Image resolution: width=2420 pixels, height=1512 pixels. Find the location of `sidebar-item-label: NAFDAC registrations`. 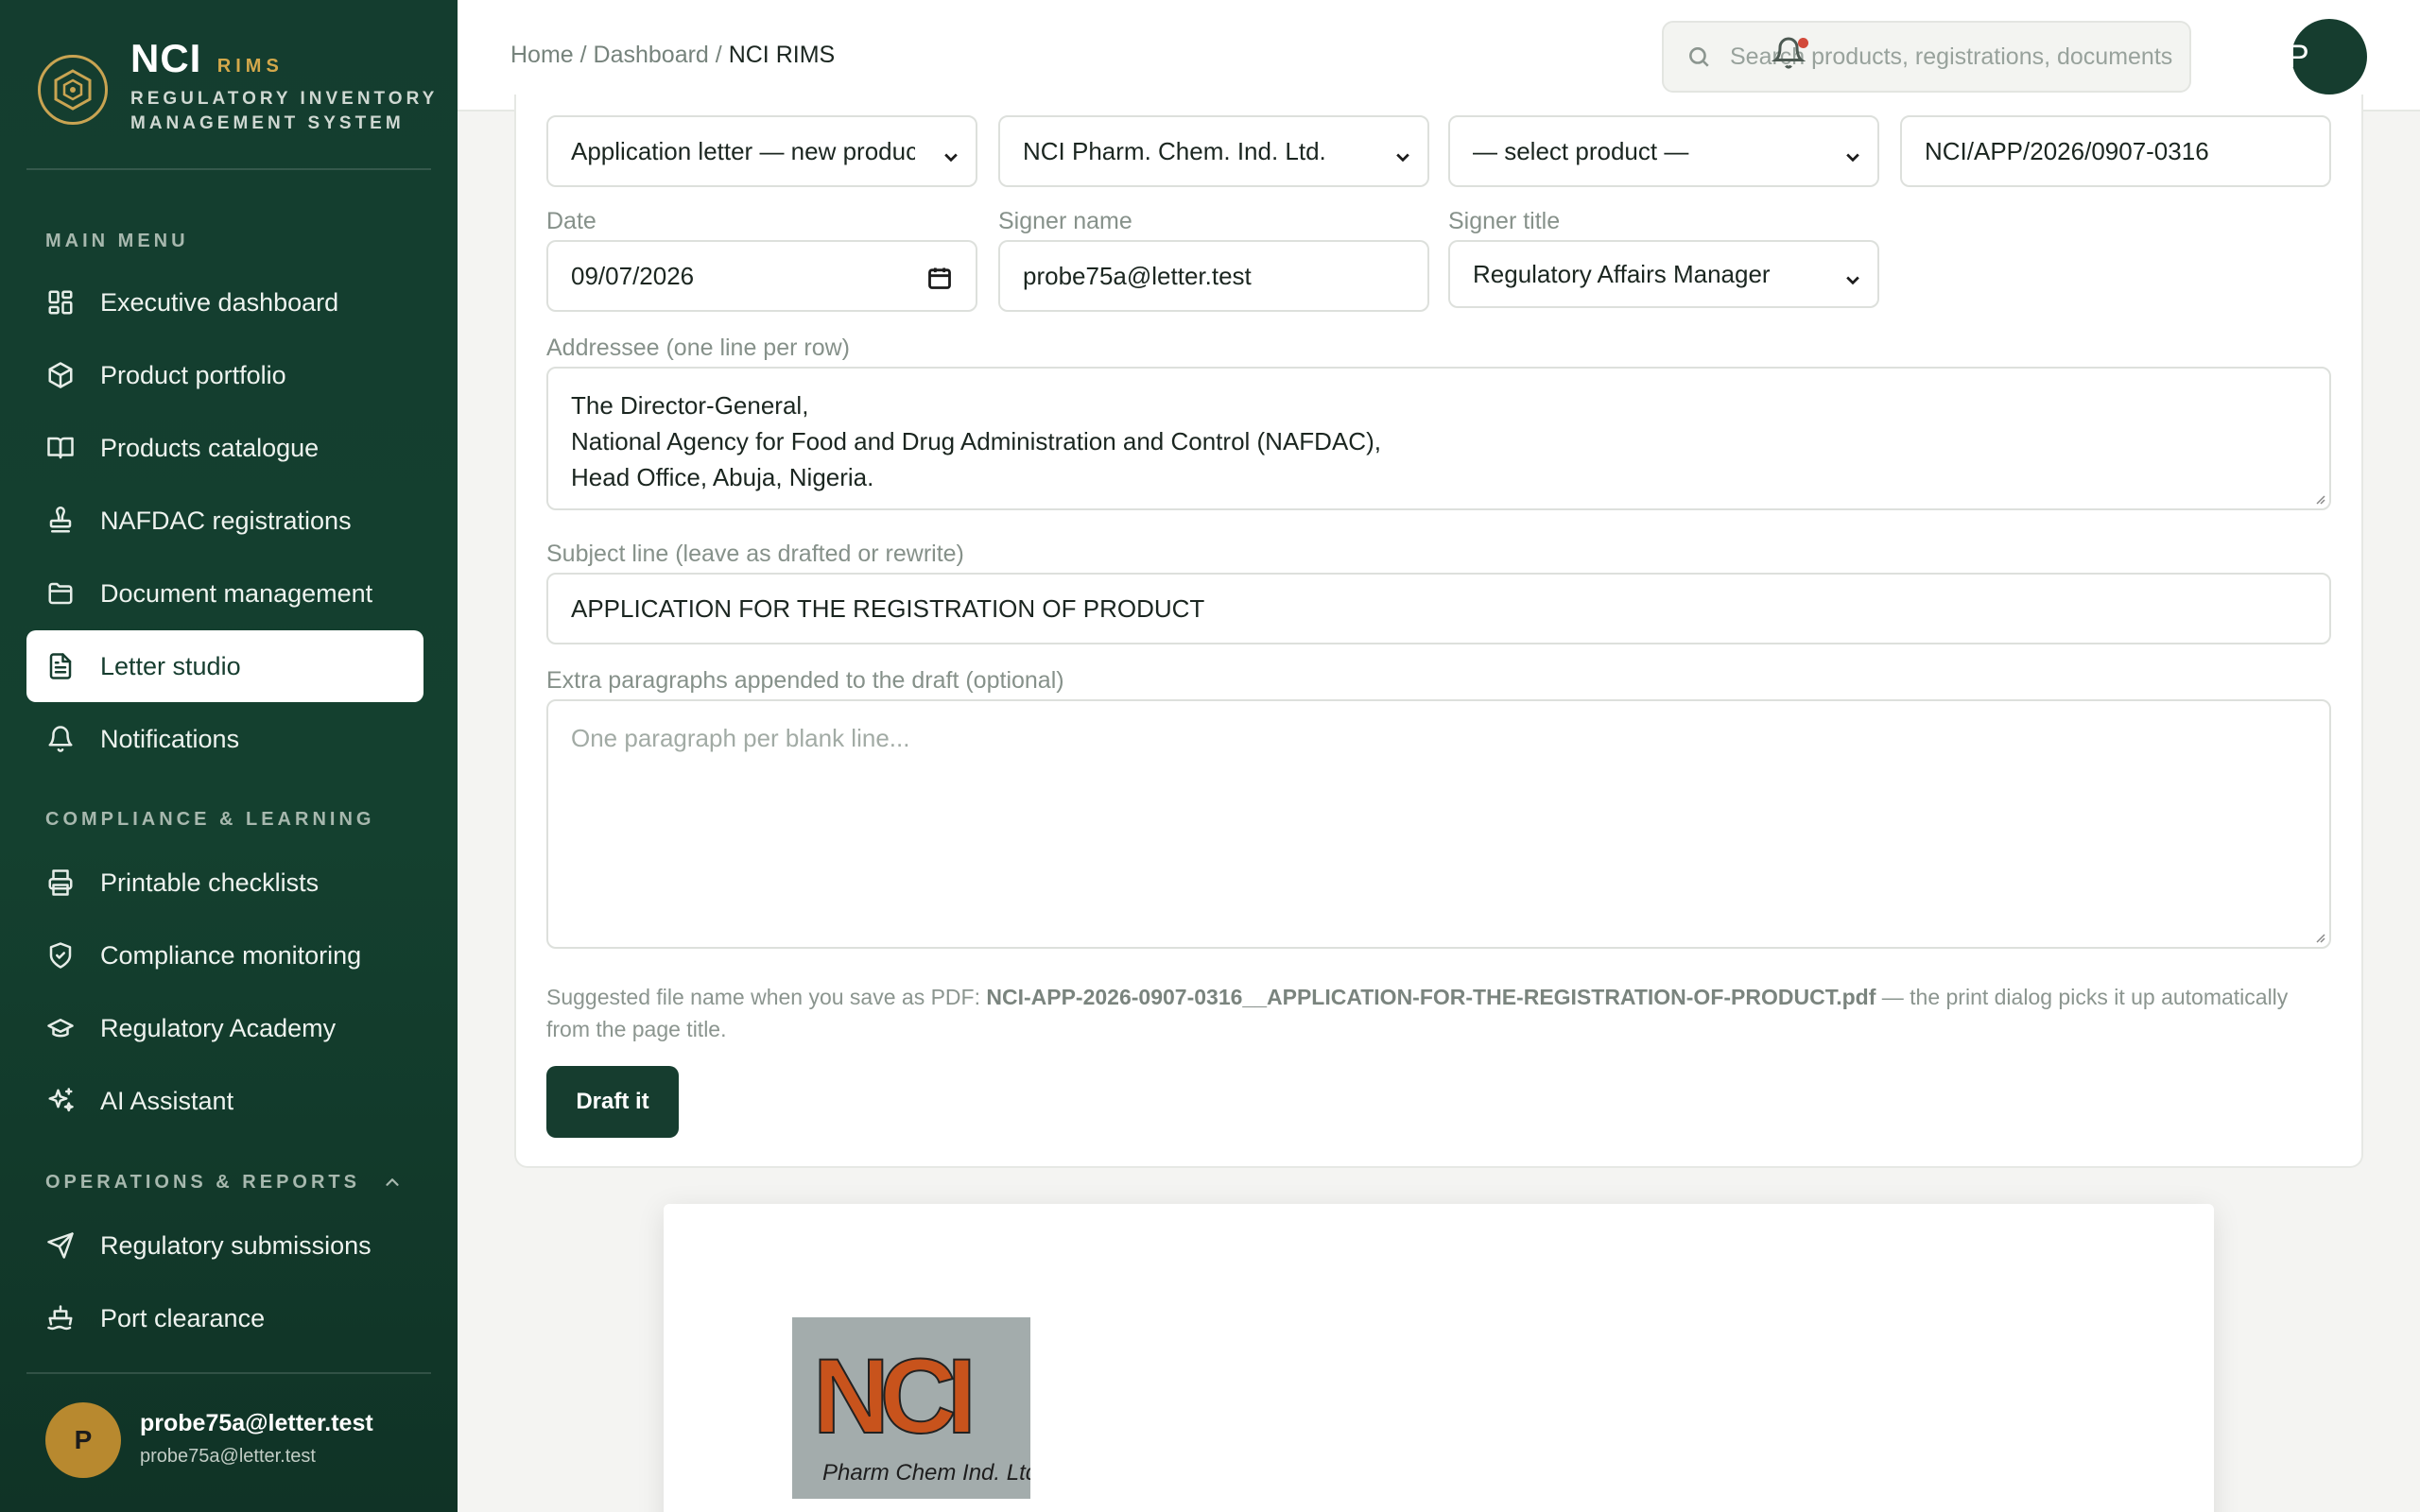

sidebar-item-label: NAFDAC registrations is located at coordinates (226, 520).